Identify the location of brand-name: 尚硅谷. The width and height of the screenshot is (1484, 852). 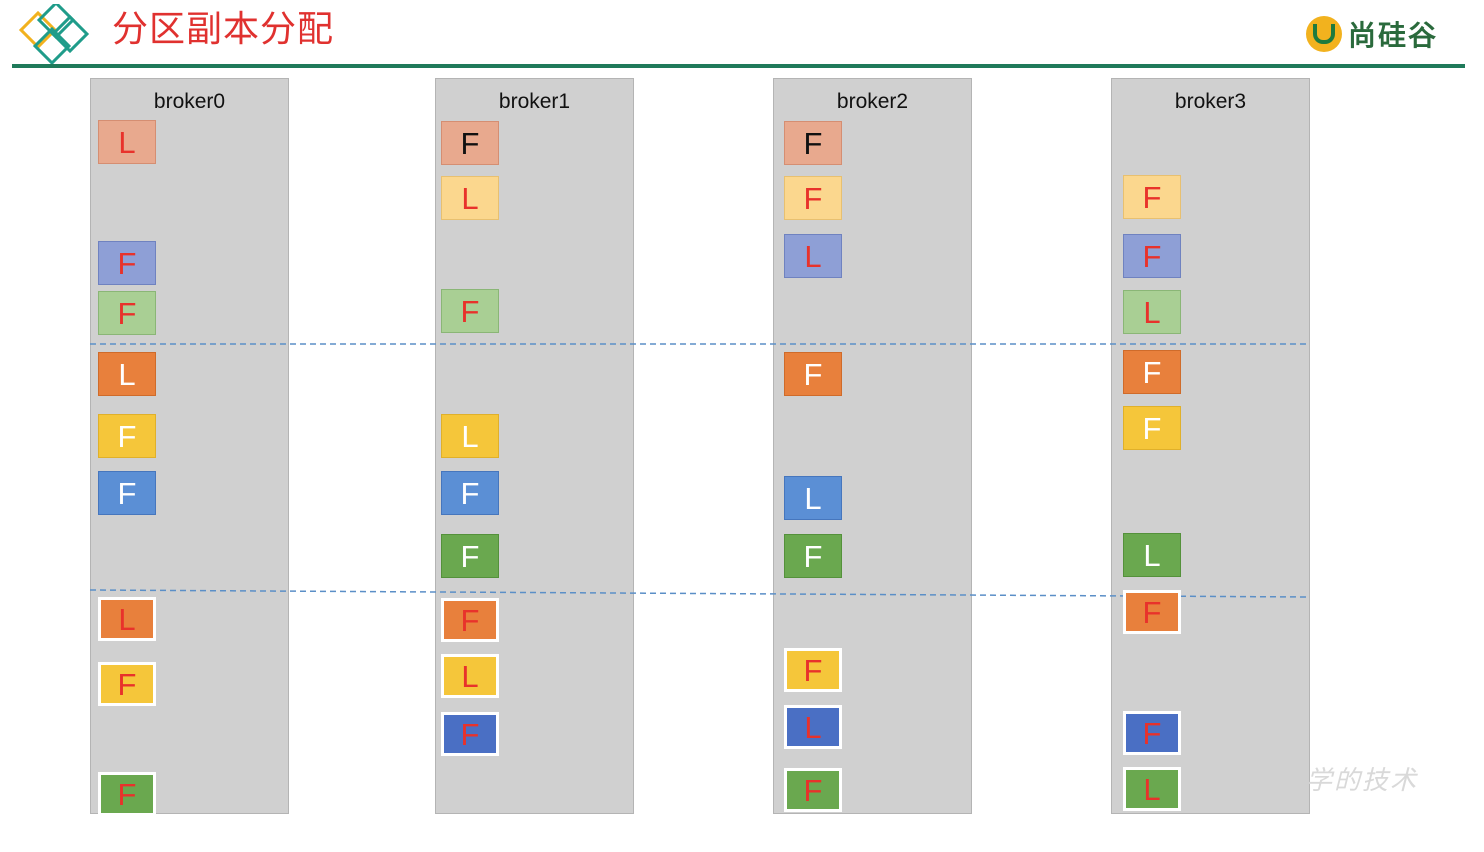
(1392, 35).